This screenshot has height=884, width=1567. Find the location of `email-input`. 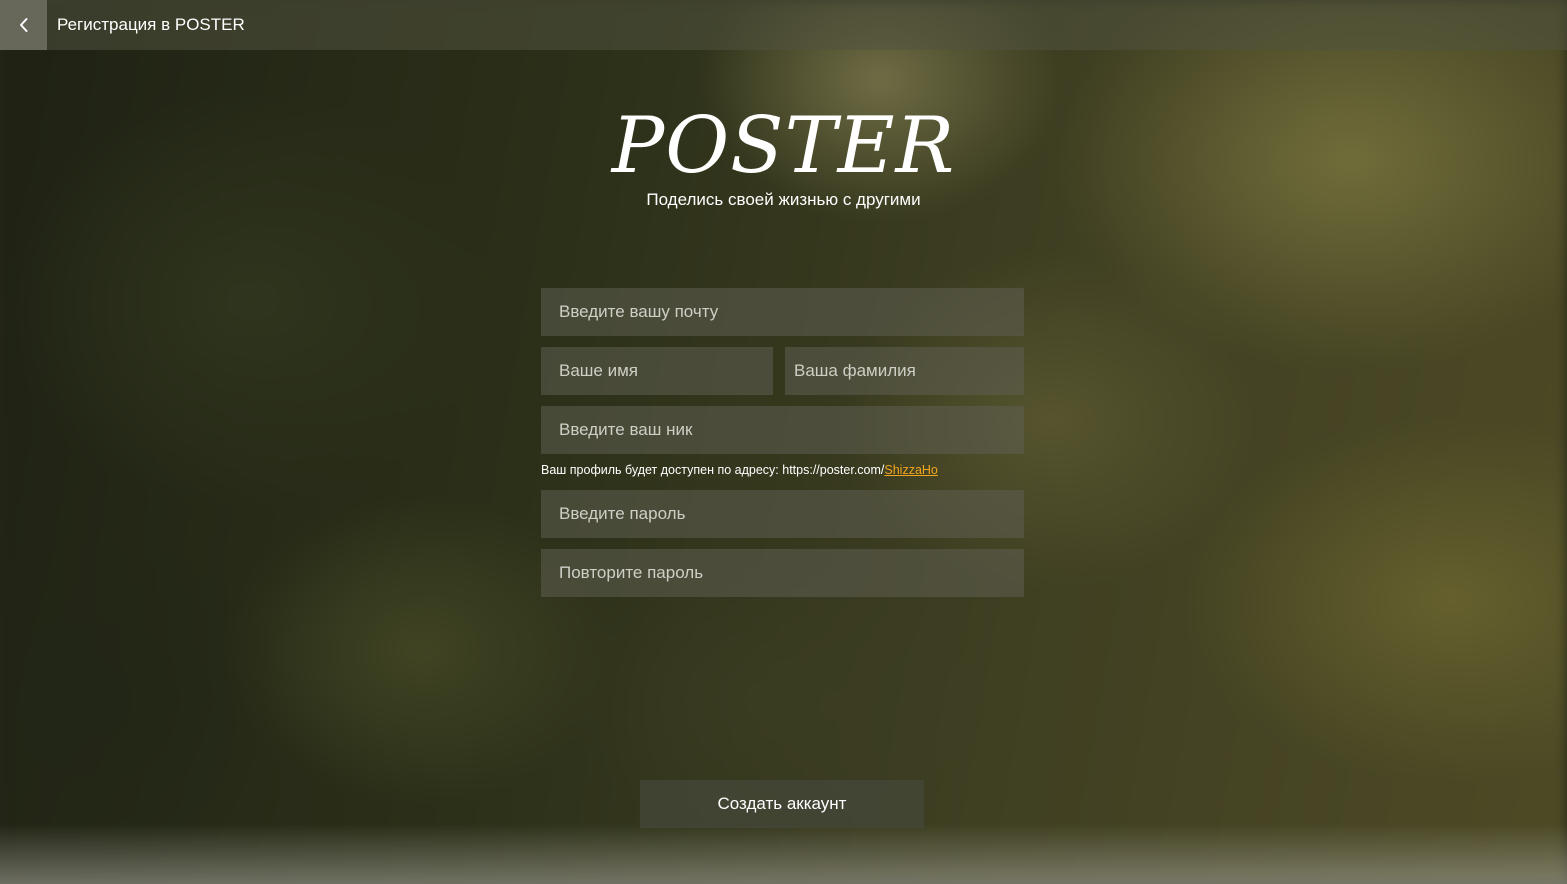

email-input is located at coordinates (782, 312).